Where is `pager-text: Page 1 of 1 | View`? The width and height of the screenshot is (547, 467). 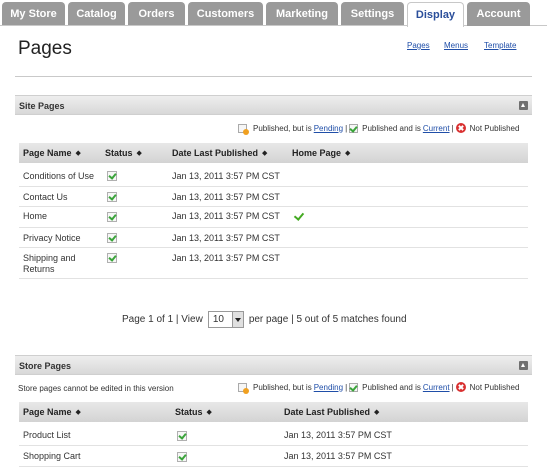
pager-text: Page 1 of 1 | View is located at coordinates (162, 319).